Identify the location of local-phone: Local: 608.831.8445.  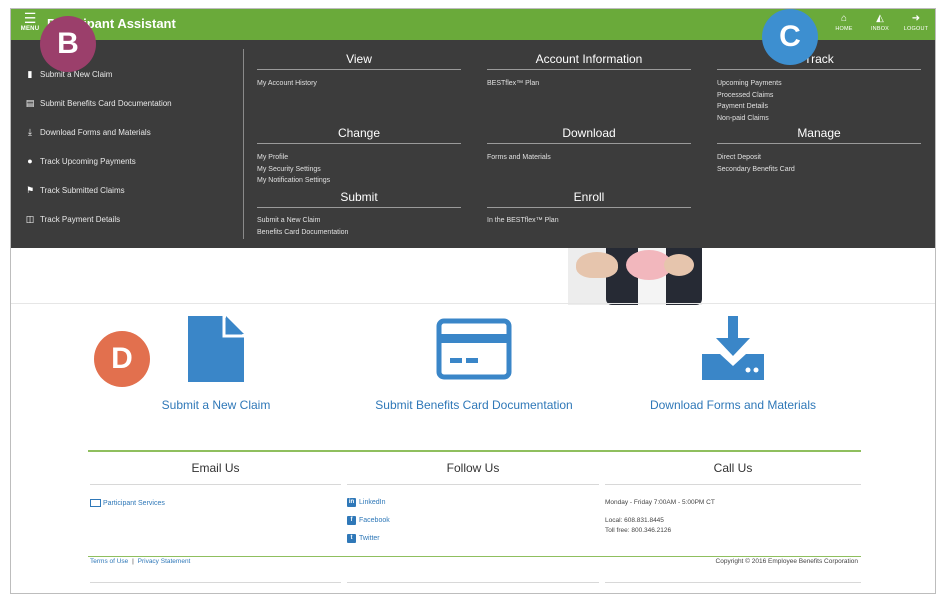
(634, 520).